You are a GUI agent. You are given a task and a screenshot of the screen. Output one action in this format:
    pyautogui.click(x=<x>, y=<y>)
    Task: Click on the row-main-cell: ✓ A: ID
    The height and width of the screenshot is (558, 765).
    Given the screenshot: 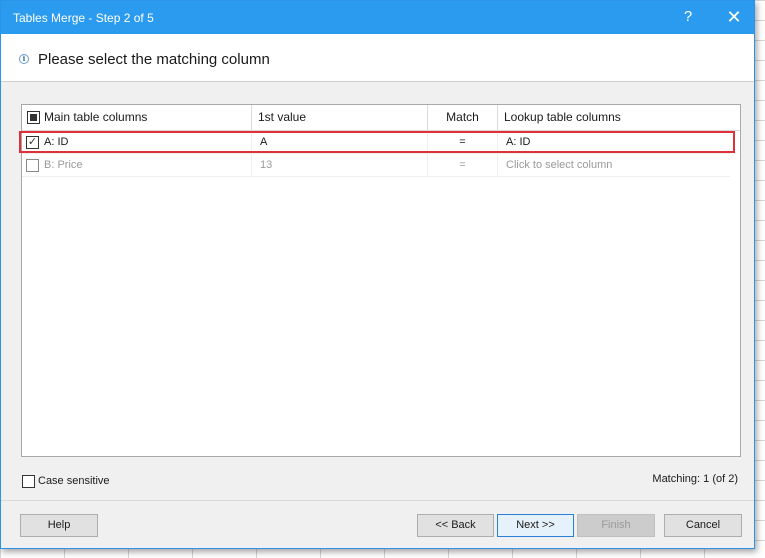 What is the action you would take?
    pyautogui.click(x=137, y=142)
    